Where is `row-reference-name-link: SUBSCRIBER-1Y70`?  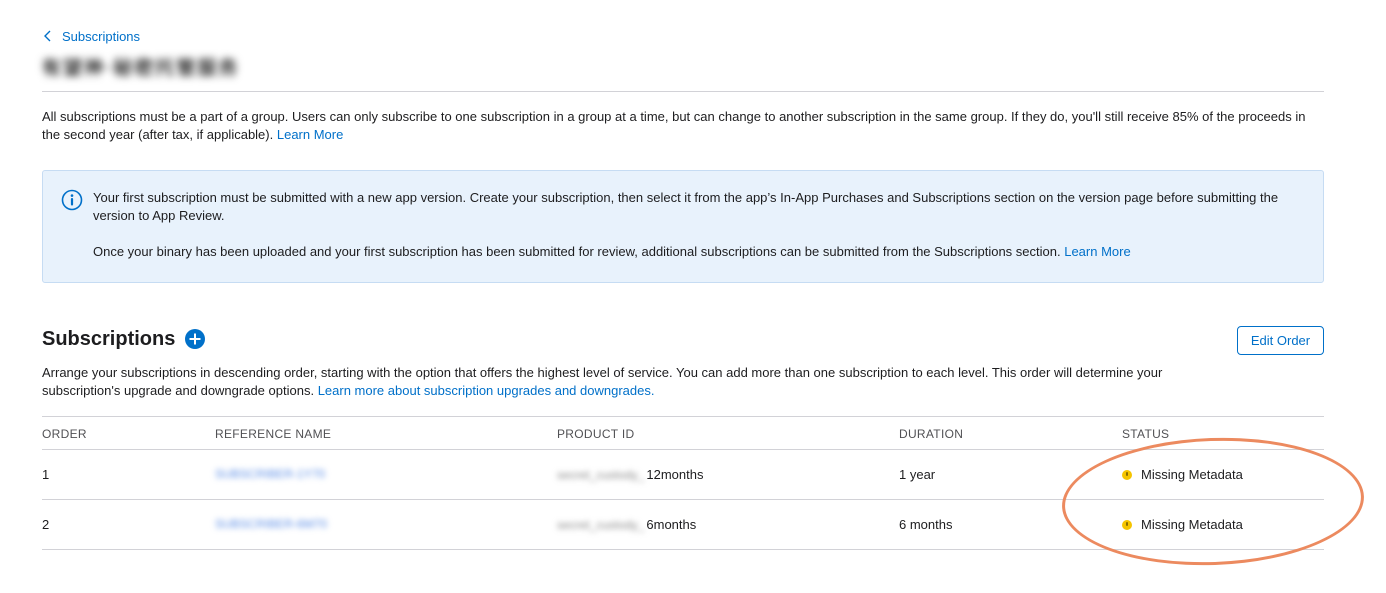 row-reference-name-link: SUBSCRIBER-1Y70 is located at coordinates (270, 474).